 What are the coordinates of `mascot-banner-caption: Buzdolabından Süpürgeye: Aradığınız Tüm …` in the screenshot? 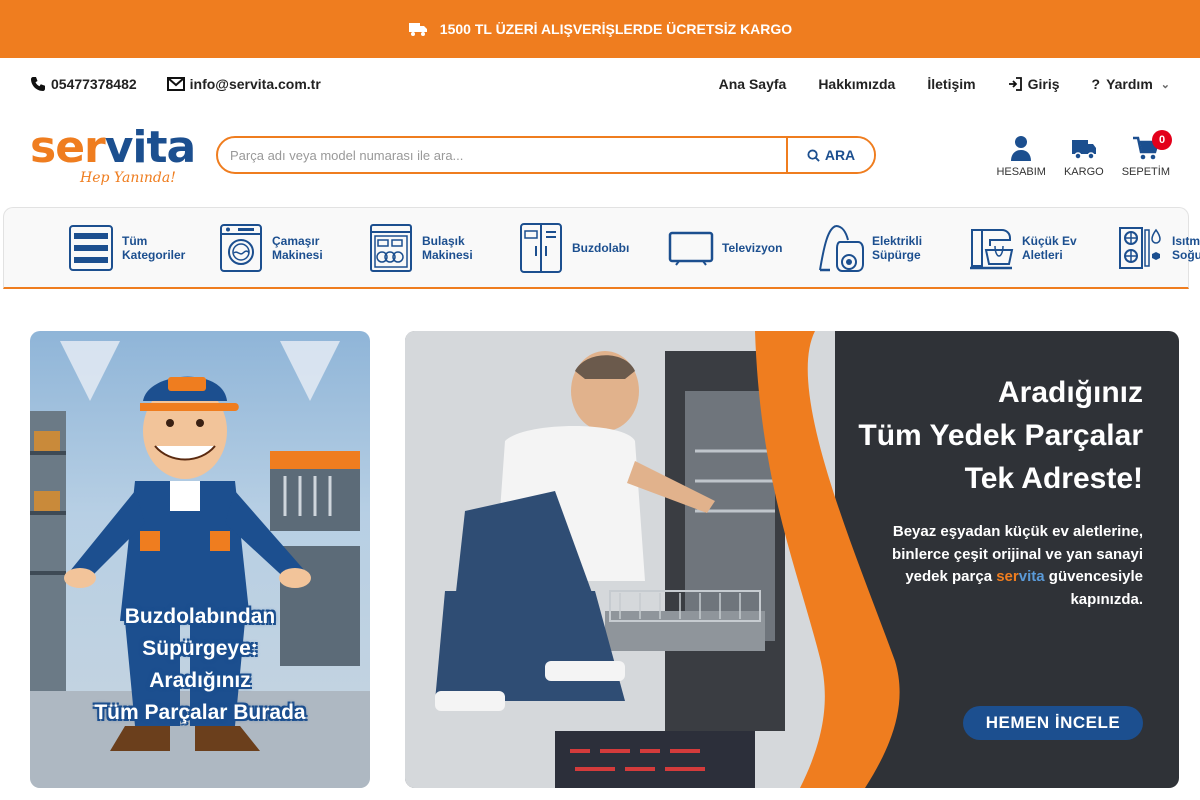 It's located at (200, 664).